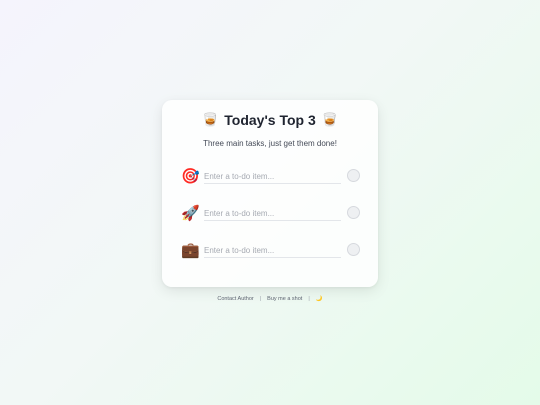 Image resolution: width=540 pixels, height=405 pixels. I want to click on target-icon: 🎯, so click(190, 176).